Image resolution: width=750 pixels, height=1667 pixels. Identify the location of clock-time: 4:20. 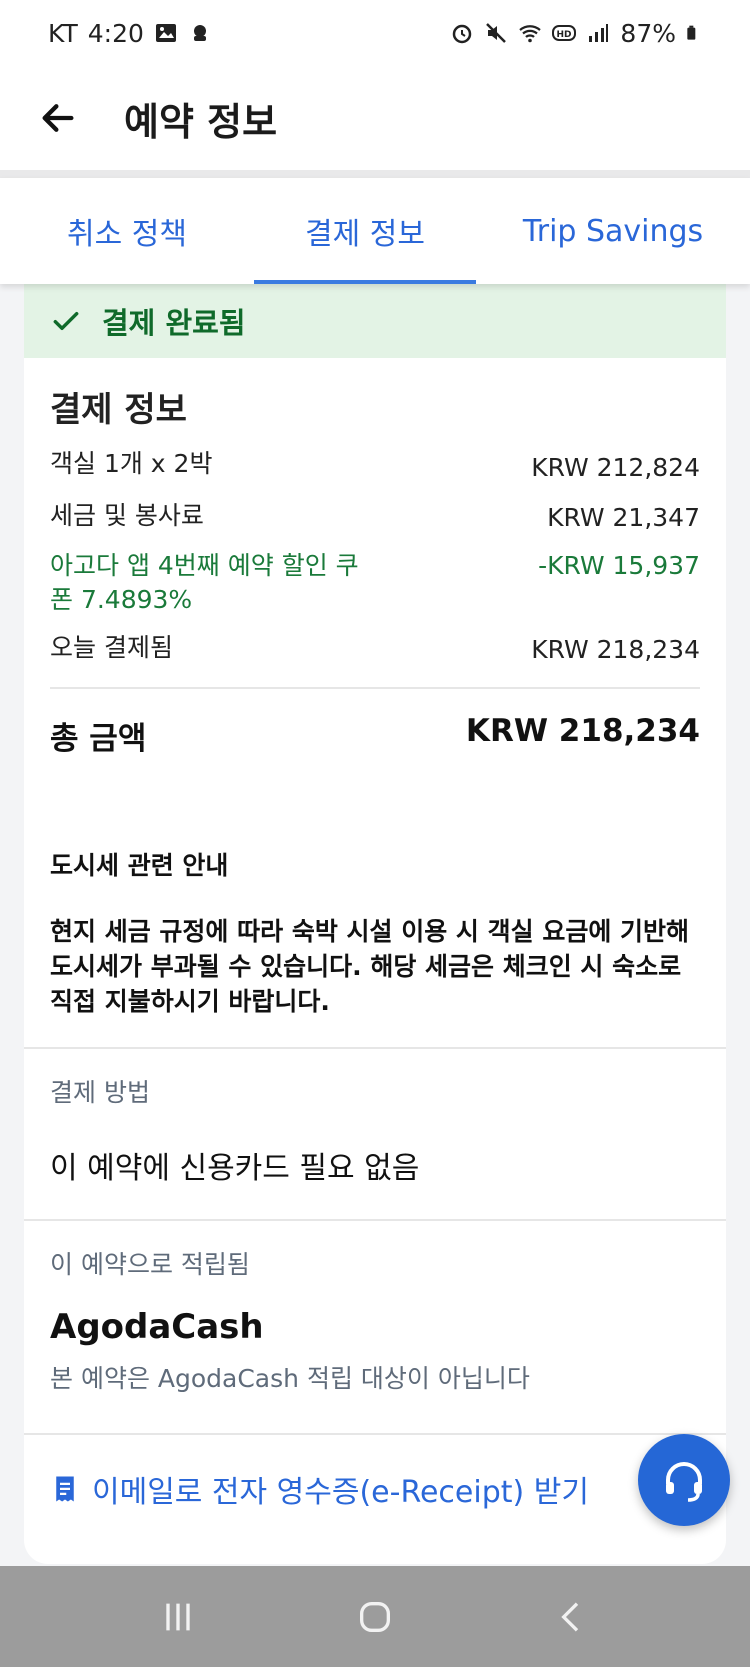
(115, 33).